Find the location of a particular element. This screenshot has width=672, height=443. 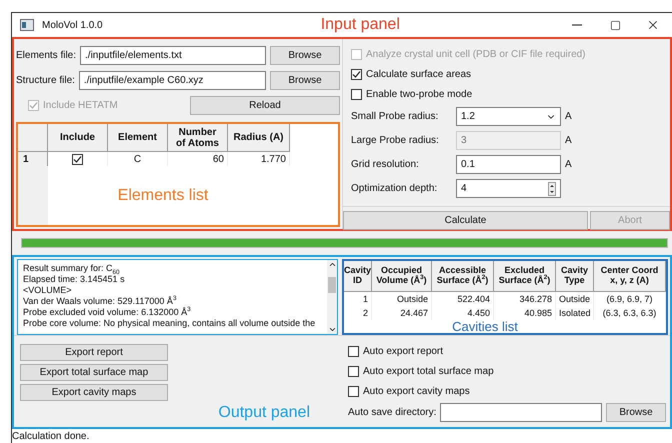

table-cell: 2 is located at coordinates (358, 313).